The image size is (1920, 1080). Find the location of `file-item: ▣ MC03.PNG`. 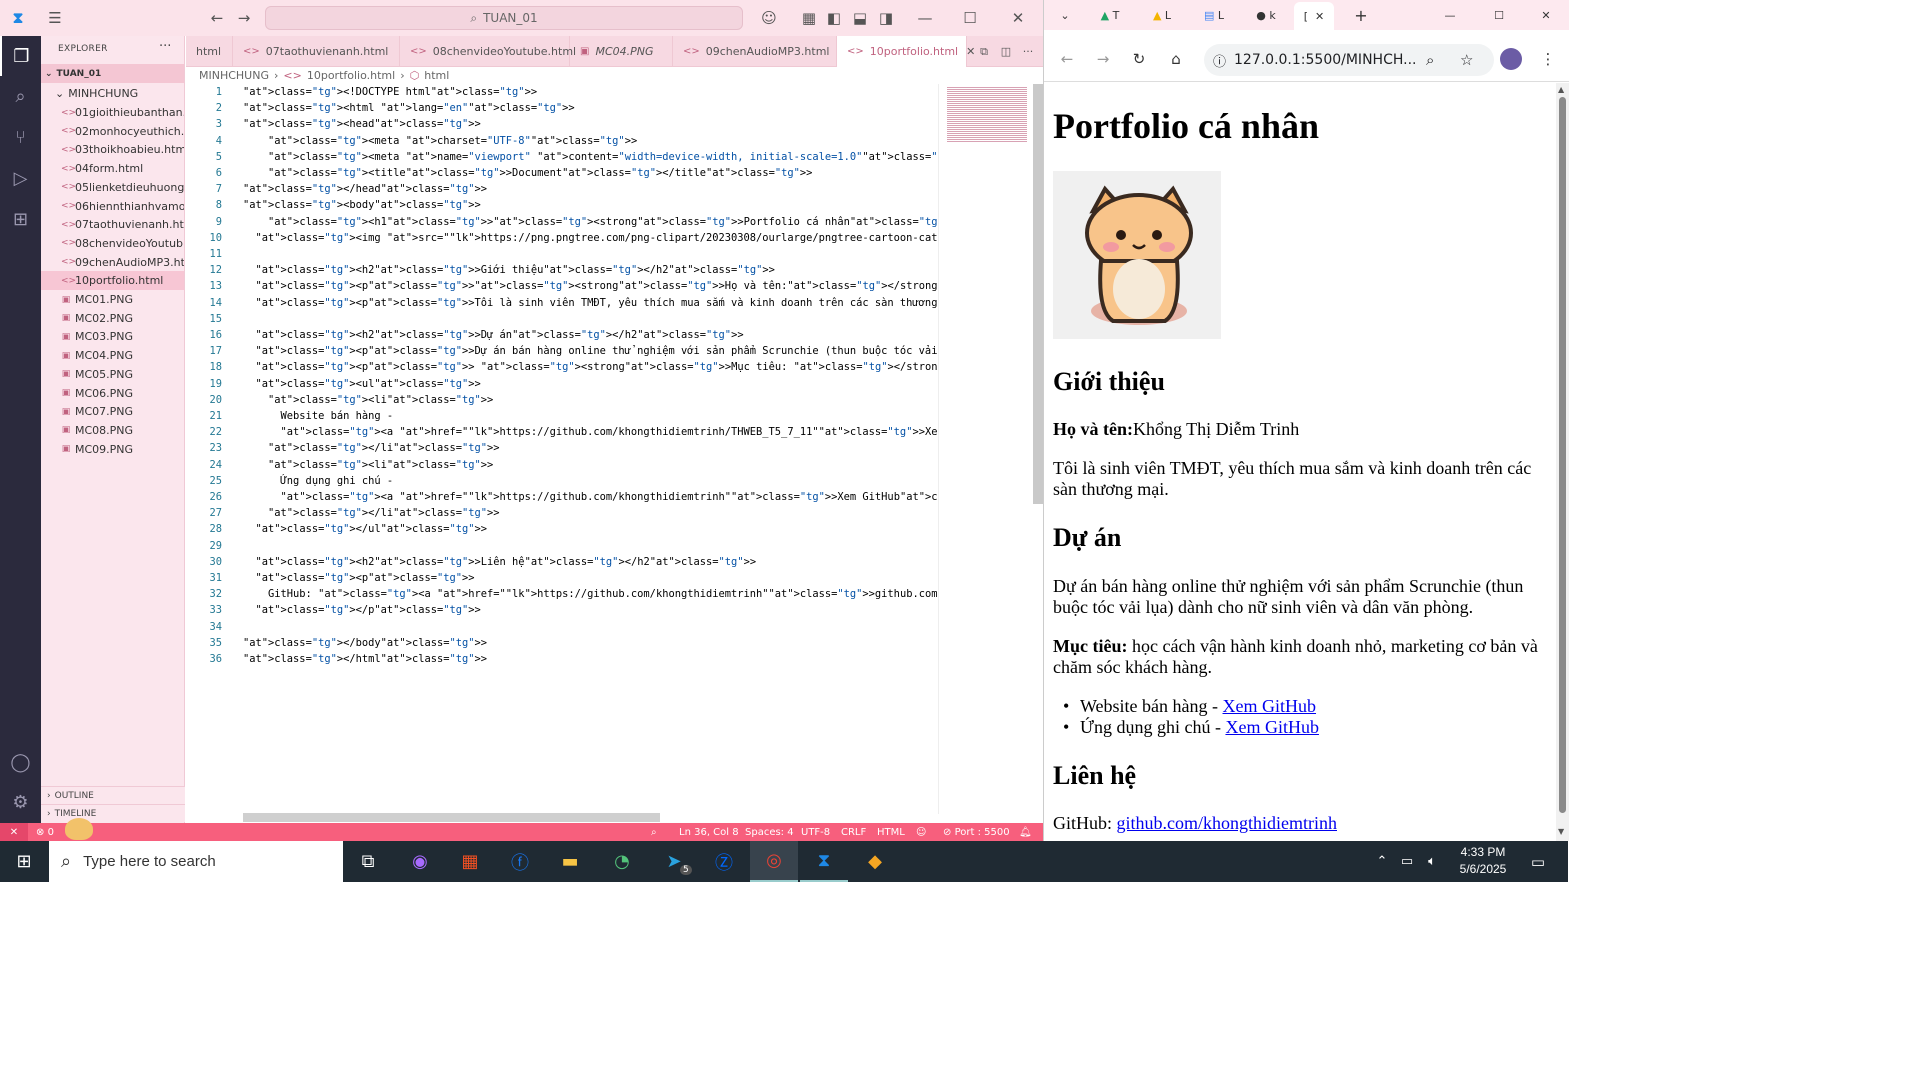

file-item: ▣ MC03.PNG is located at coordinates (112, 336).